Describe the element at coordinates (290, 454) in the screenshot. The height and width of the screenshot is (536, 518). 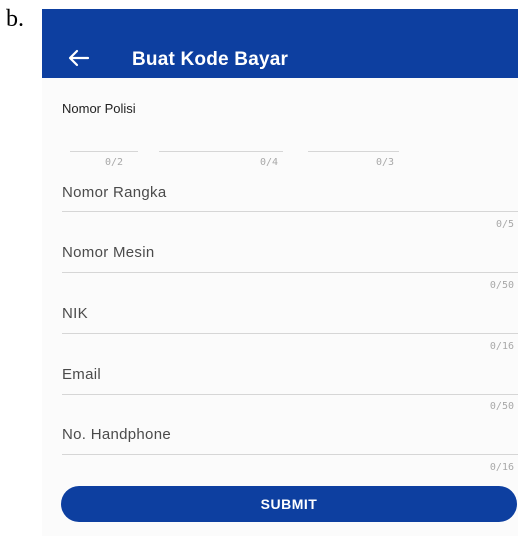
I see `no-handphone-input` at that location.